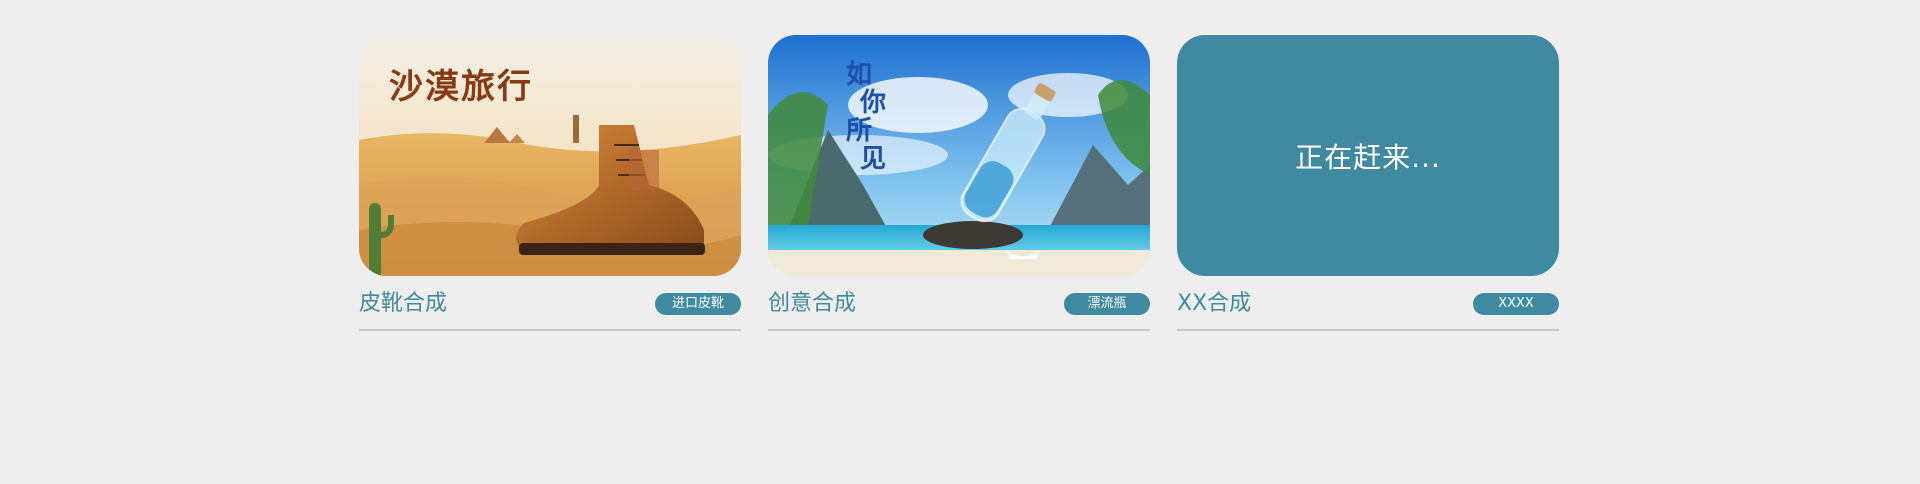  I want to click on card-info: XX合成 XXXX, so click(1368, 311).